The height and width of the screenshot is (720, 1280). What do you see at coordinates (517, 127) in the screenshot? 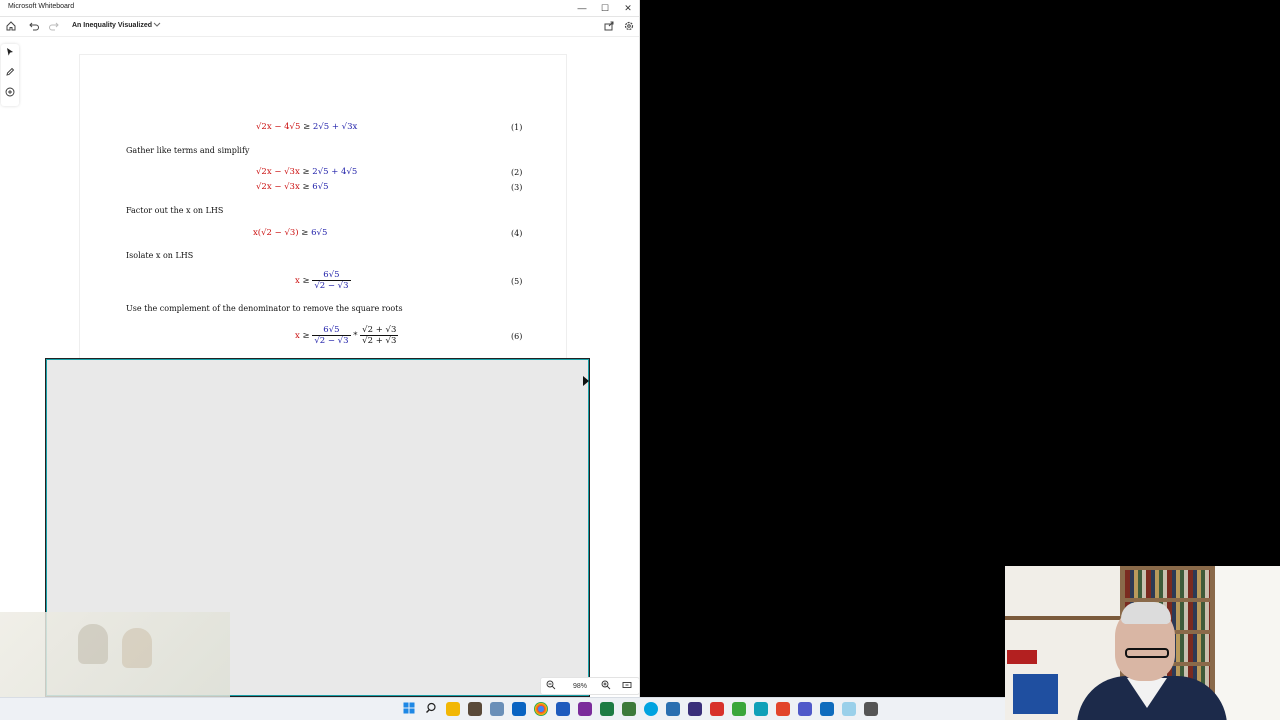
I see `equation-number: (1)` at bounding box center [517, 127].